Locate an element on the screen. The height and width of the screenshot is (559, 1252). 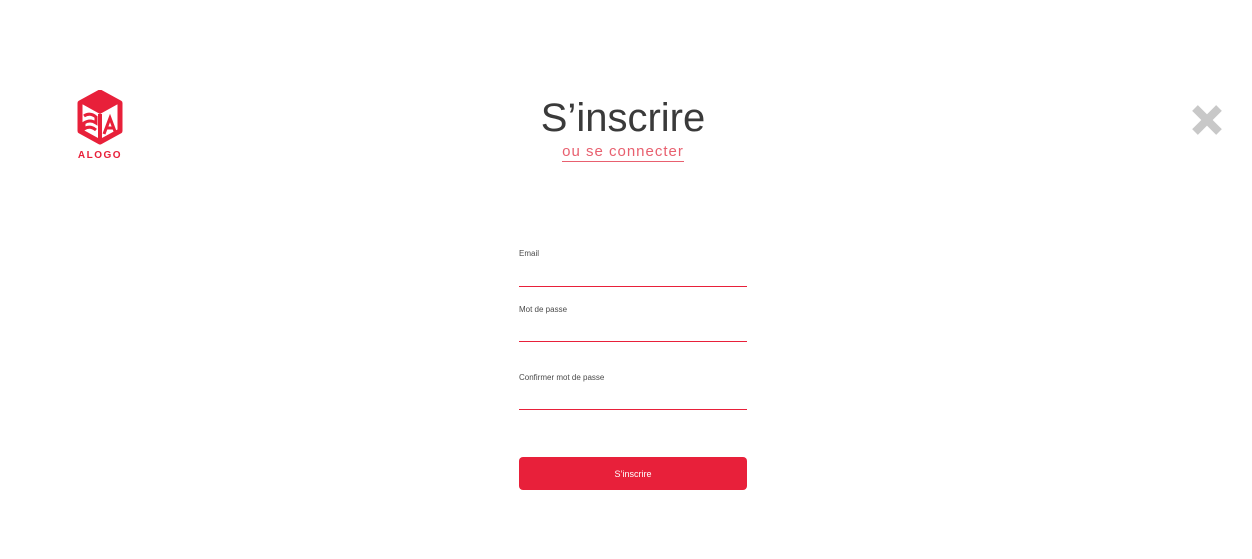
login-link: ou se connecter is located at coordinates (623, 152).